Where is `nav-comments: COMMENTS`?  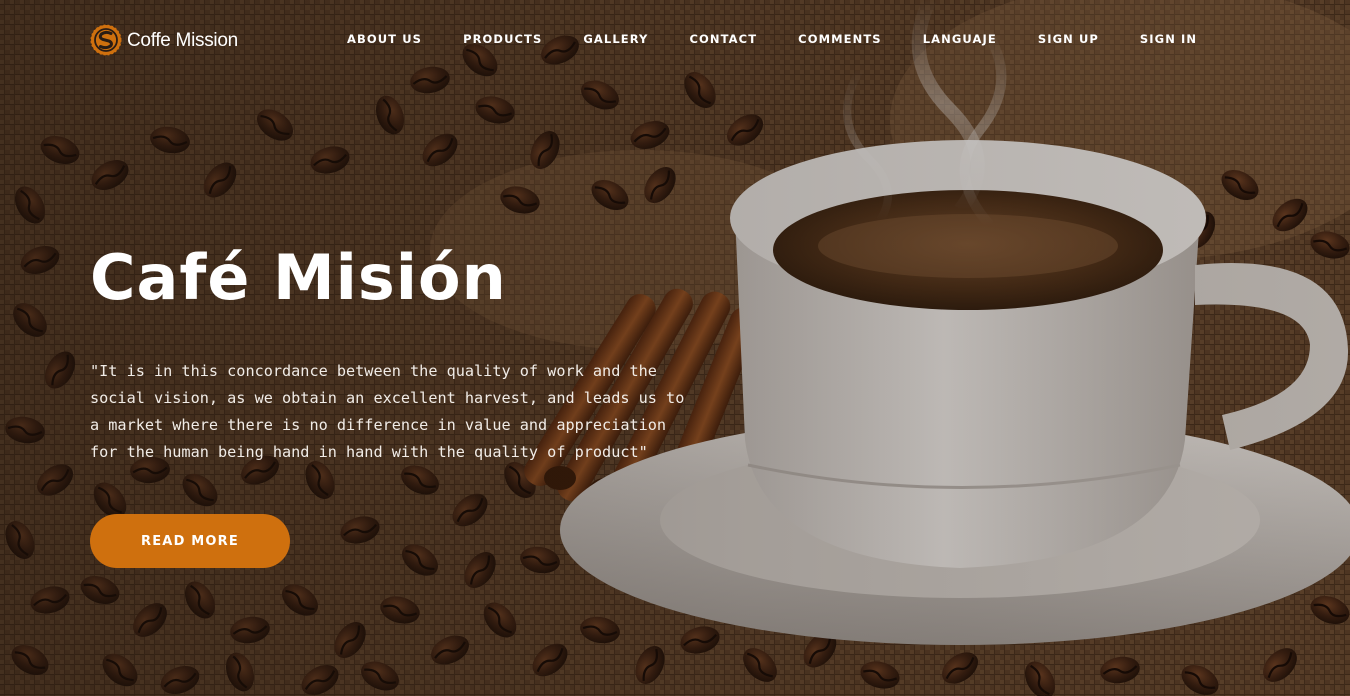
nav-comments: COMMENTS is located at coordinates (840, 39).